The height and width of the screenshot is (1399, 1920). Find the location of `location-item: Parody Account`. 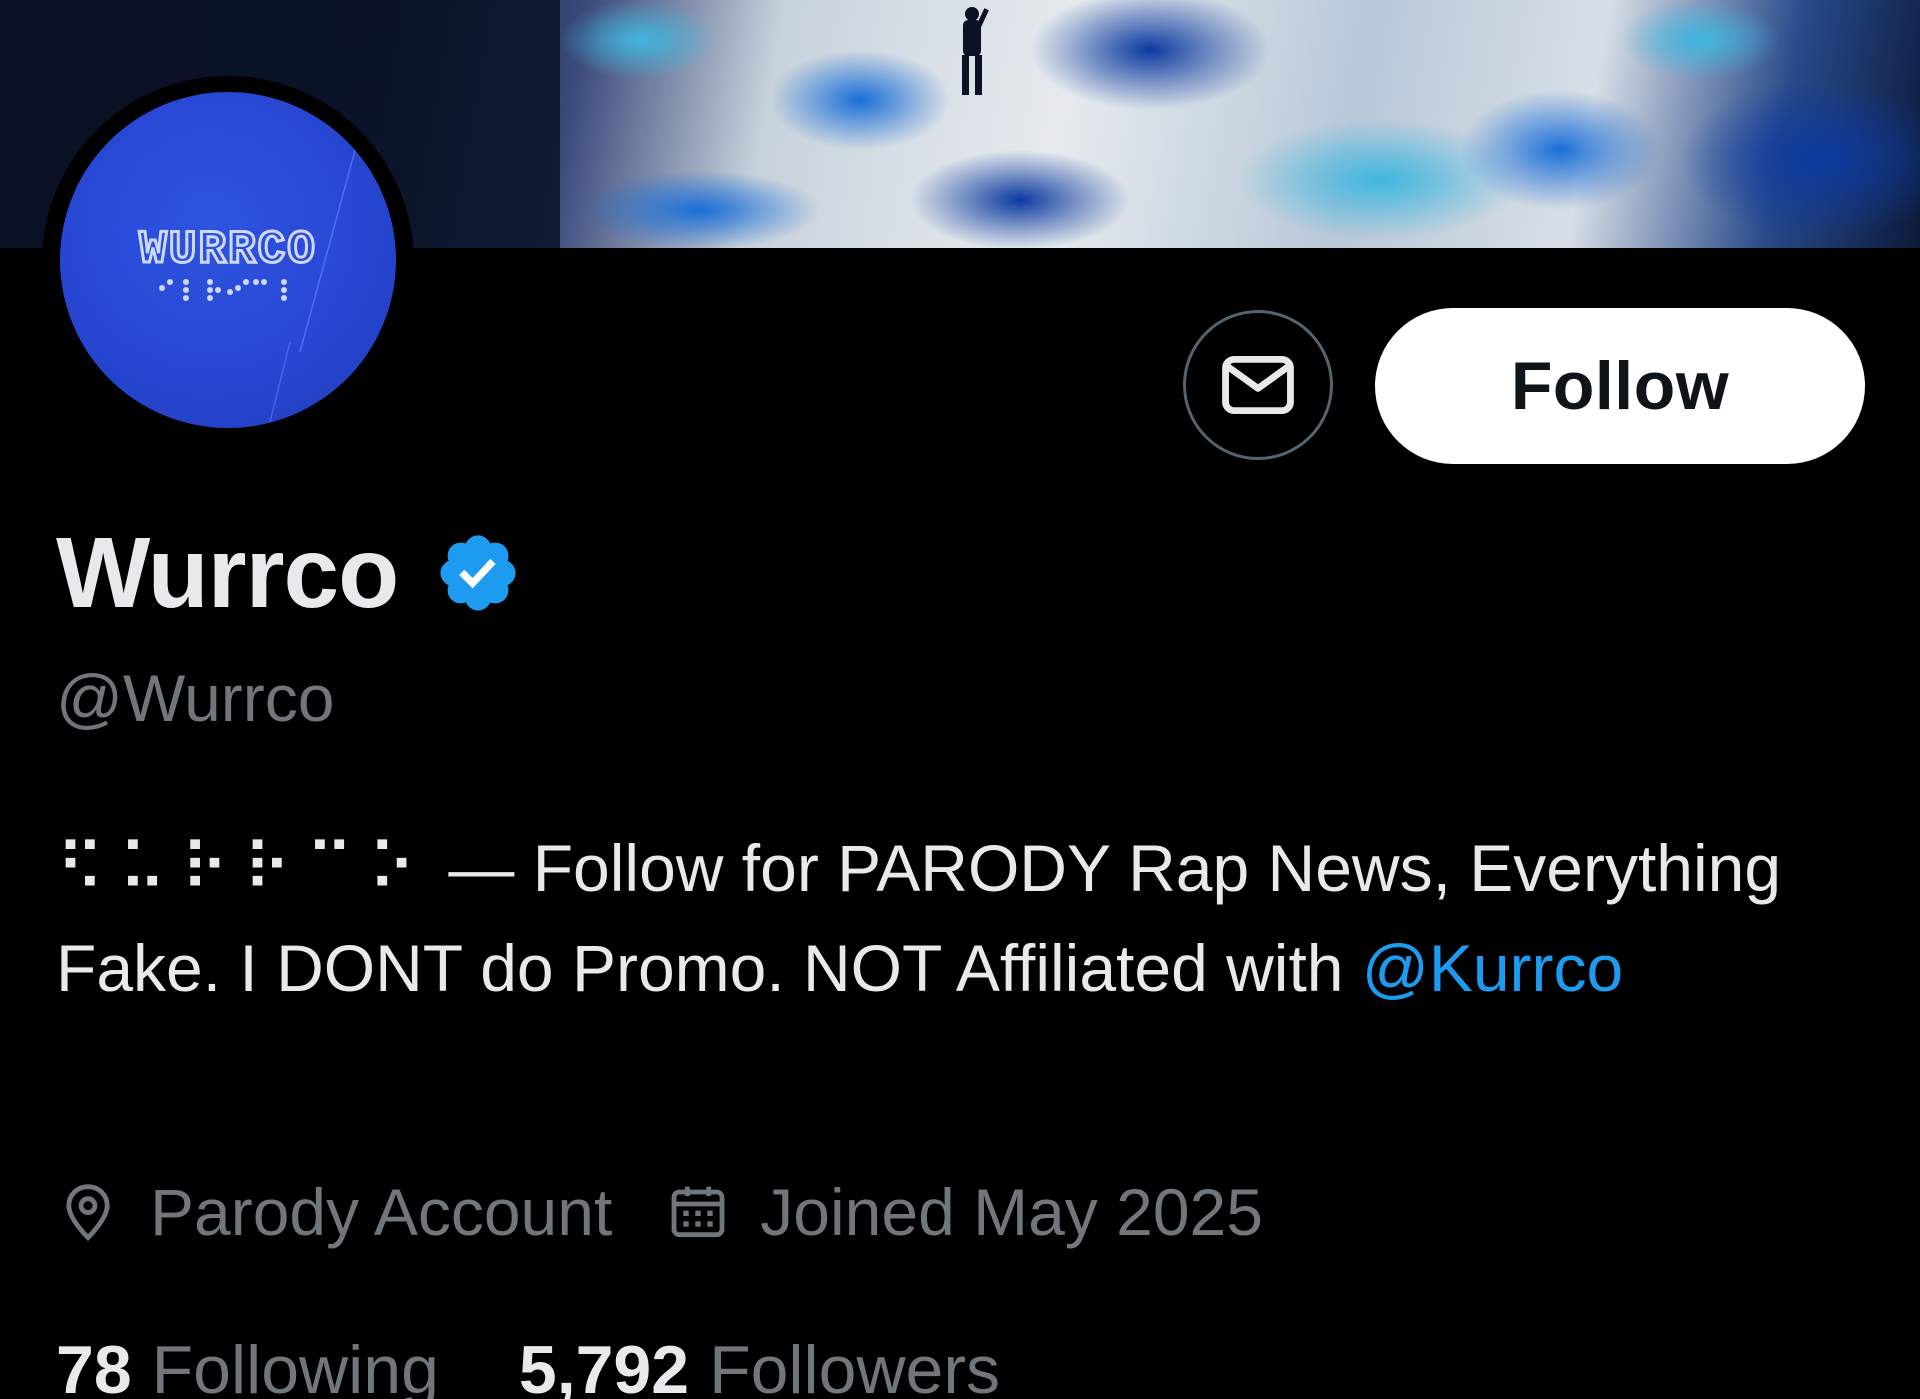

location-item: Parody Account is located at coordinates (334, 1212).